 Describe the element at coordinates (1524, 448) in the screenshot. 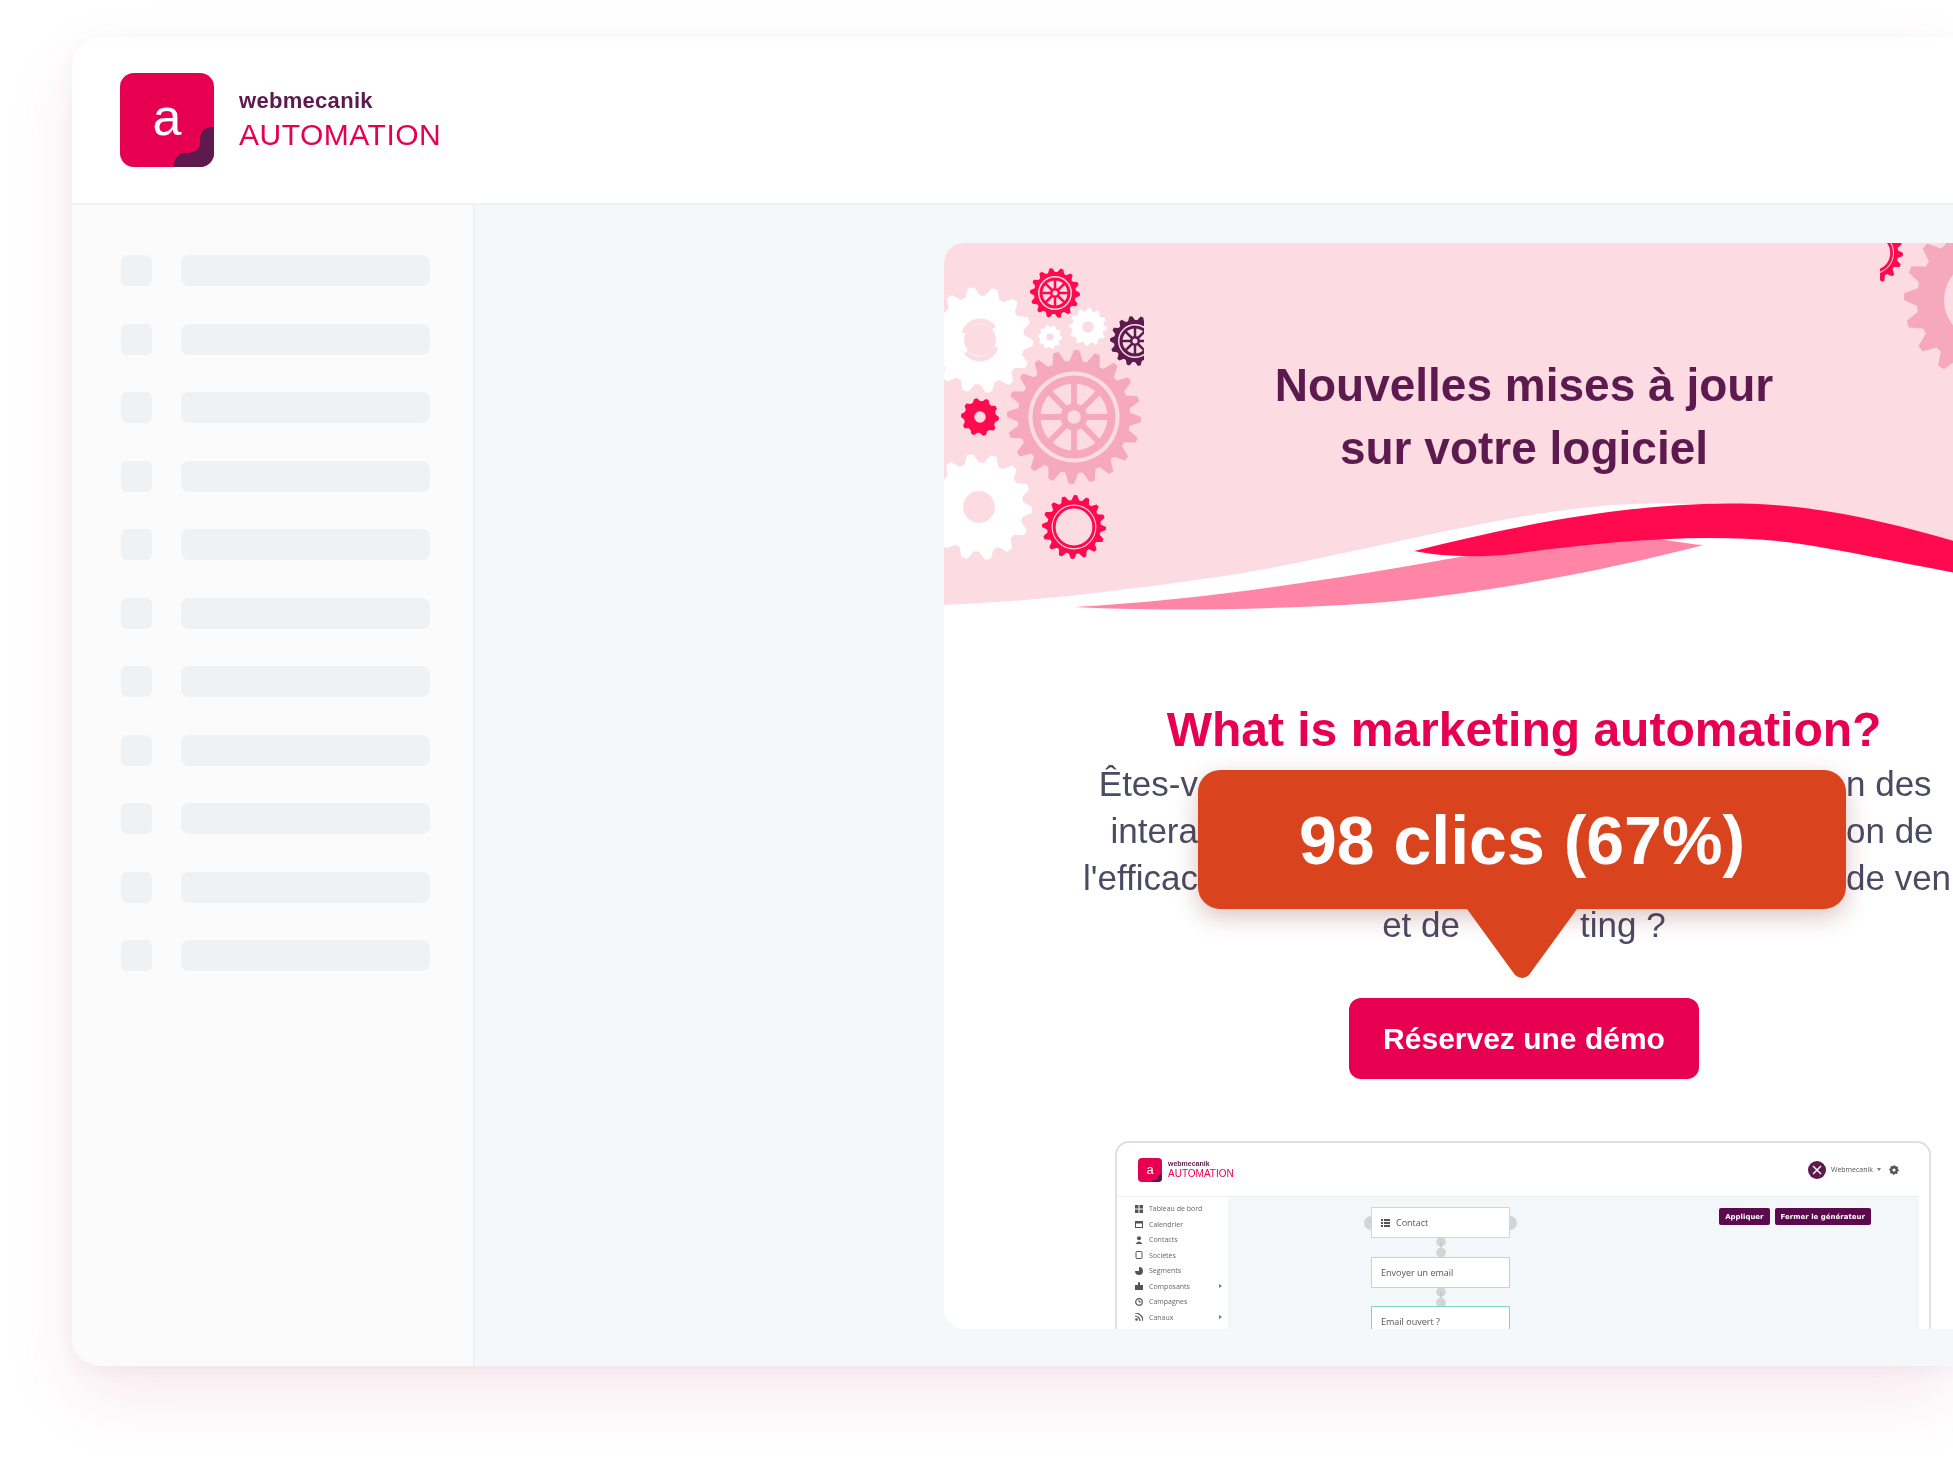

I see `banner-title: sur votre logiciel` at that location.